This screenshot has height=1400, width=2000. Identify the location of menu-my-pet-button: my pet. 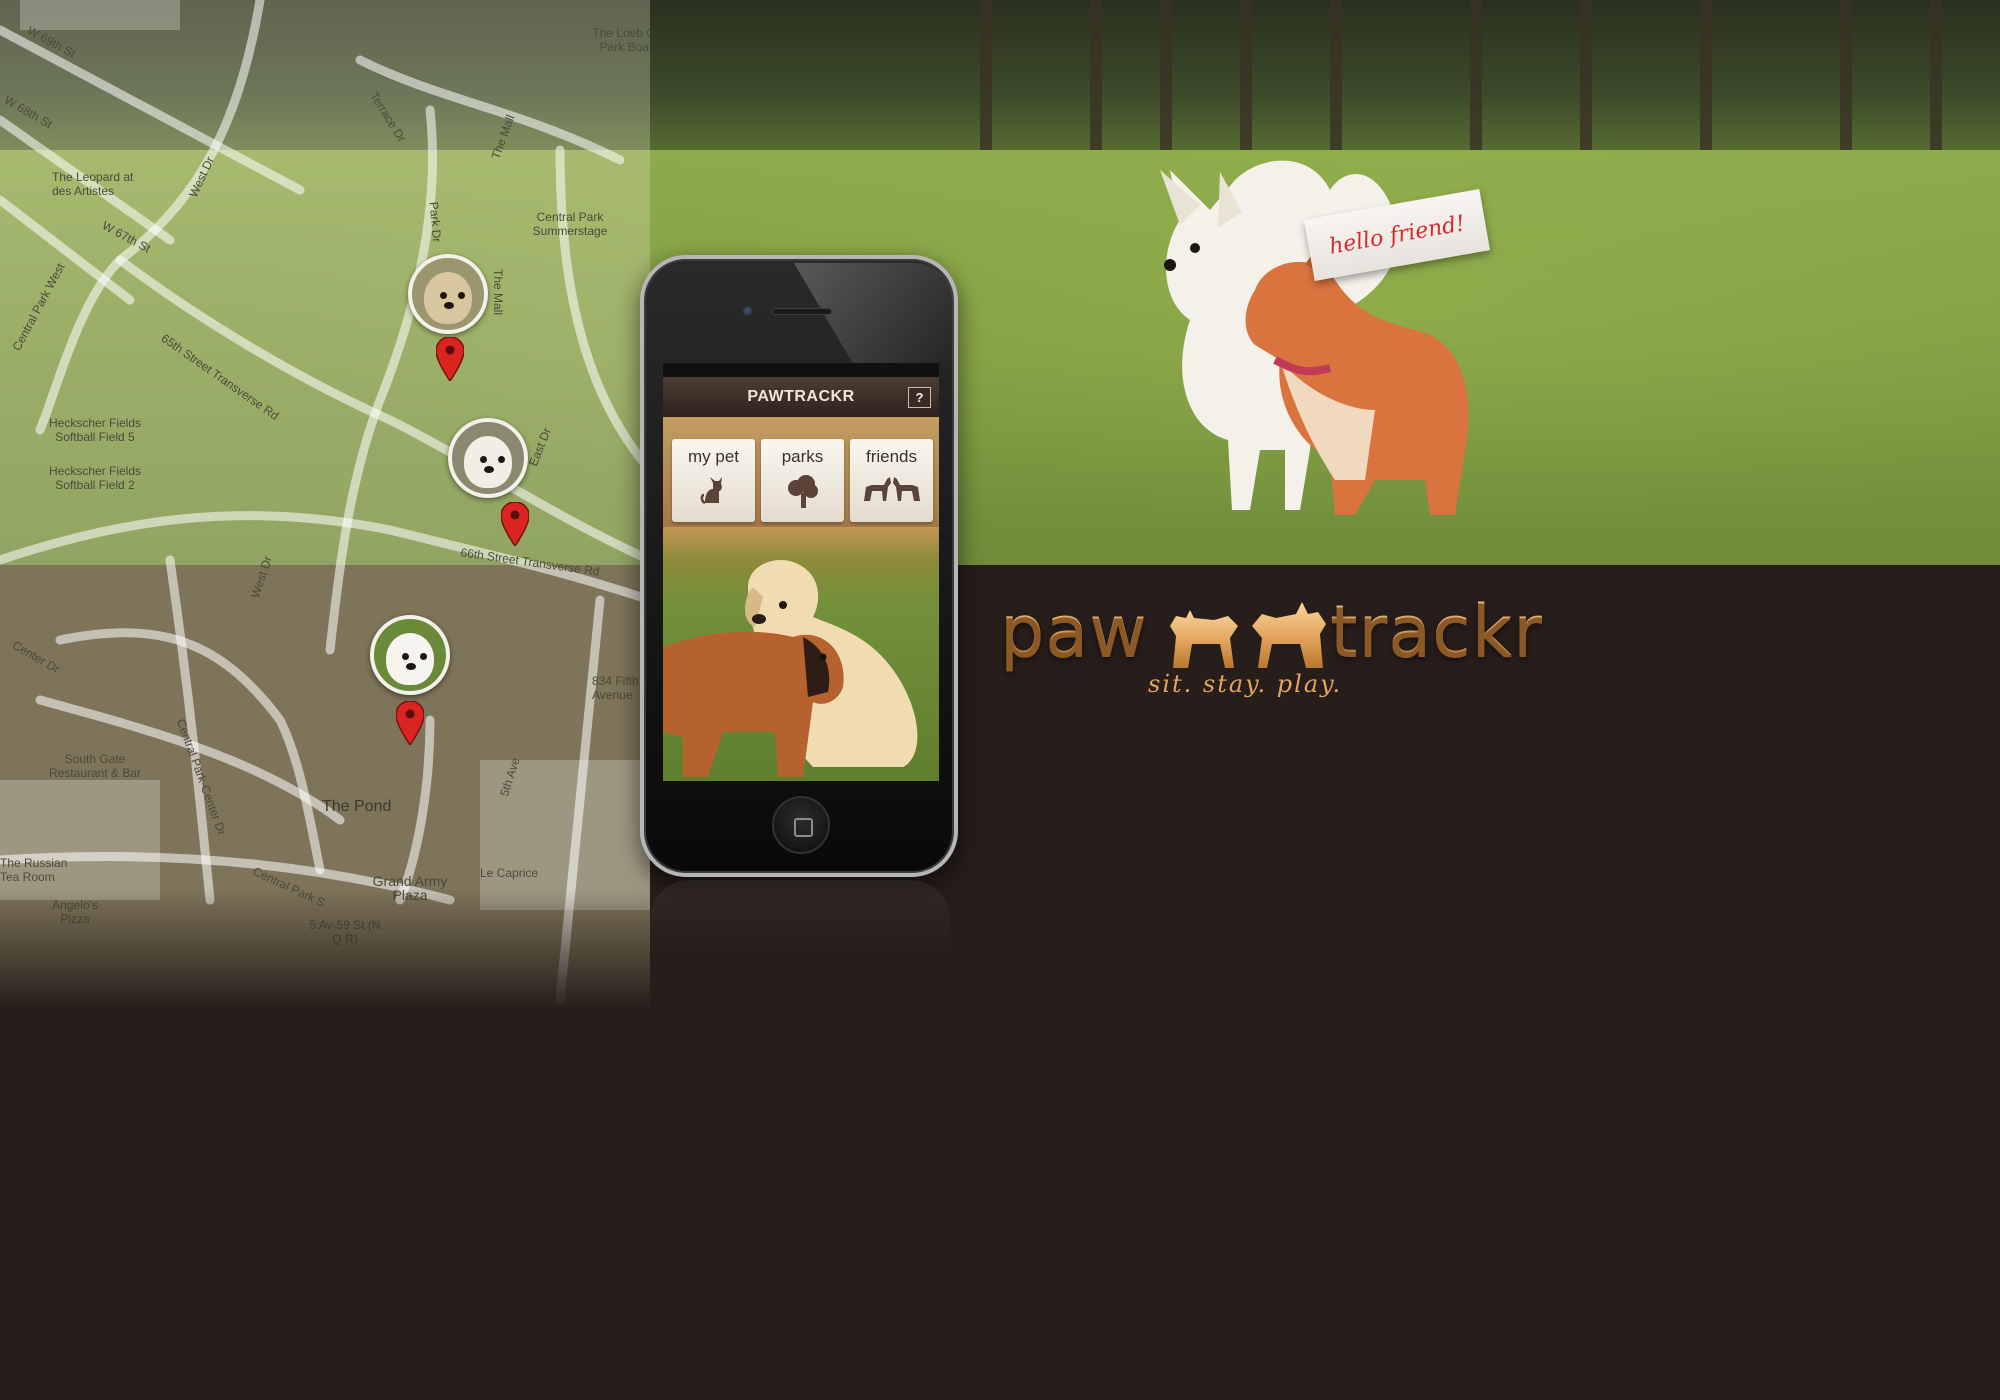
(713, 480).